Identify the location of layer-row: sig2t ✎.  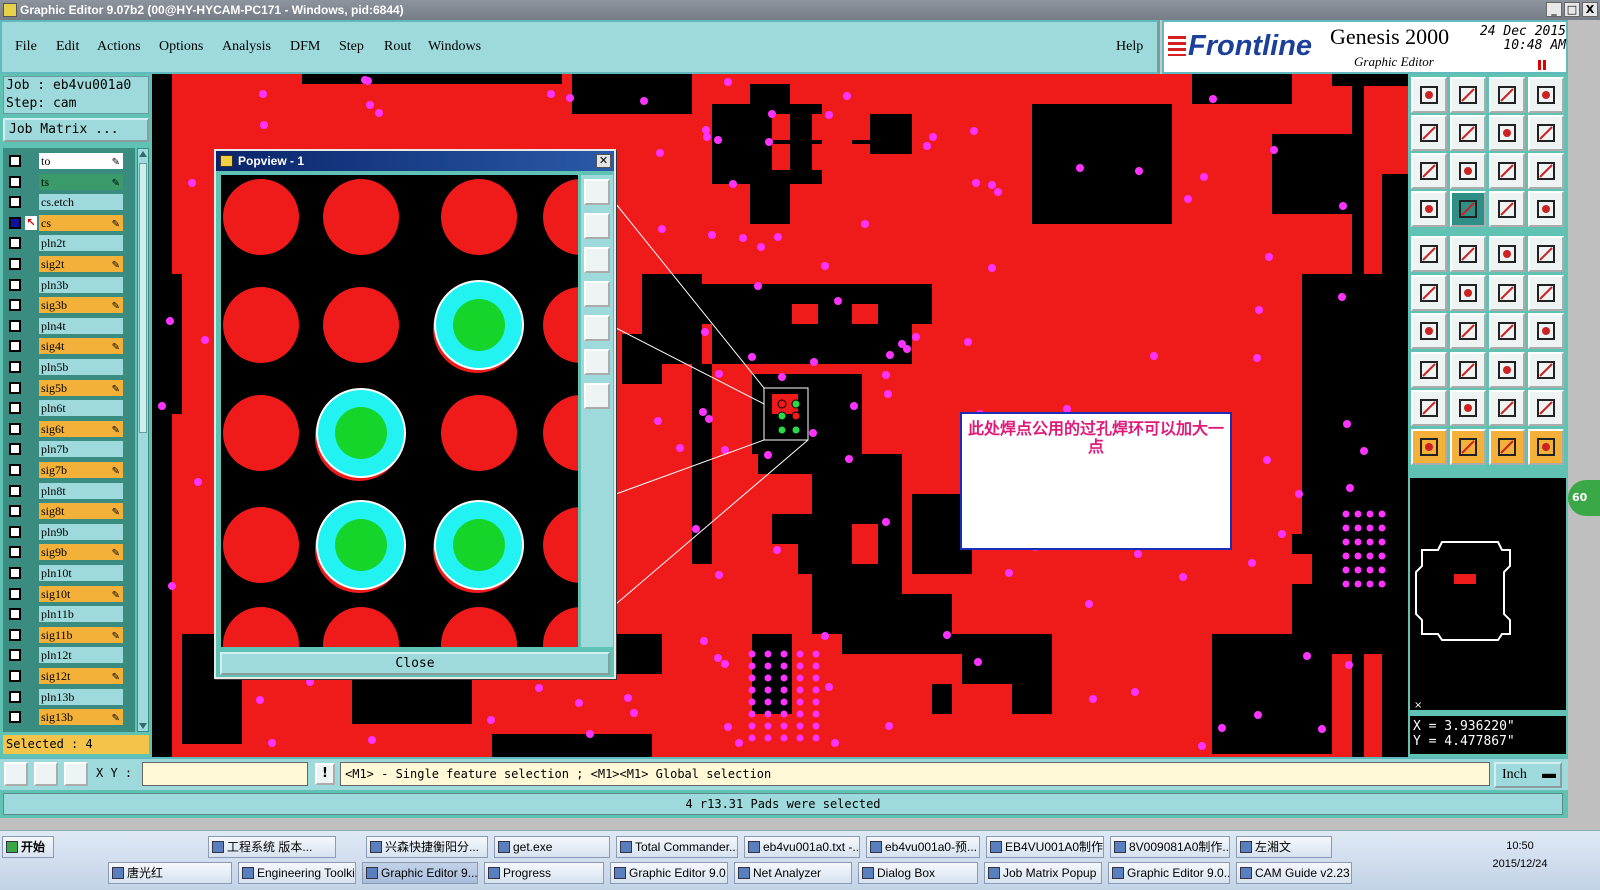
(69, 264).